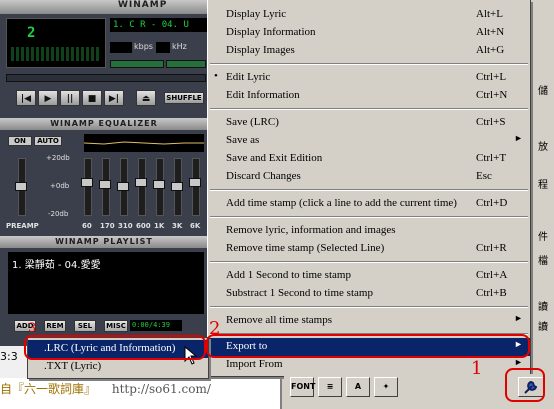  I want to click on step-2-marker: 2, so click(215, 328).